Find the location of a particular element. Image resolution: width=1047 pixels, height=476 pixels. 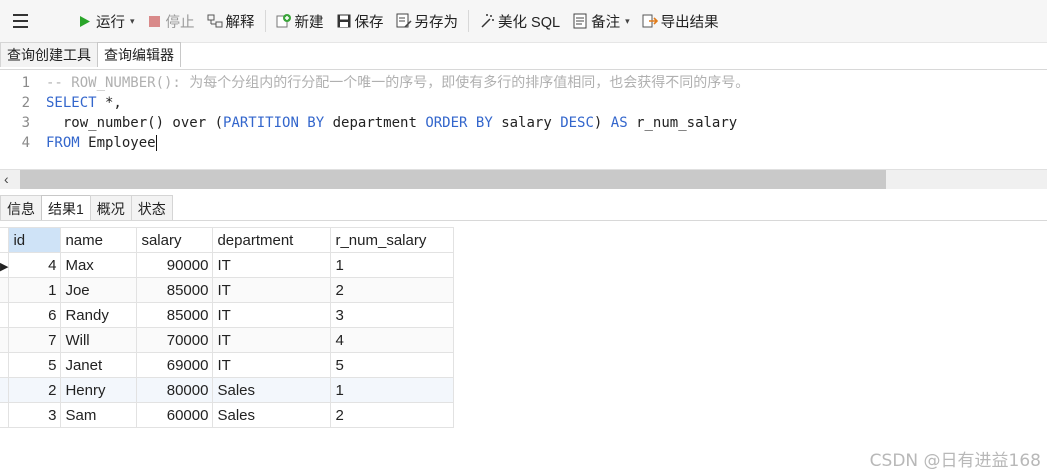

table-row: 2 Henry 80000 Sales 1 is located at coordinates (227, 390).